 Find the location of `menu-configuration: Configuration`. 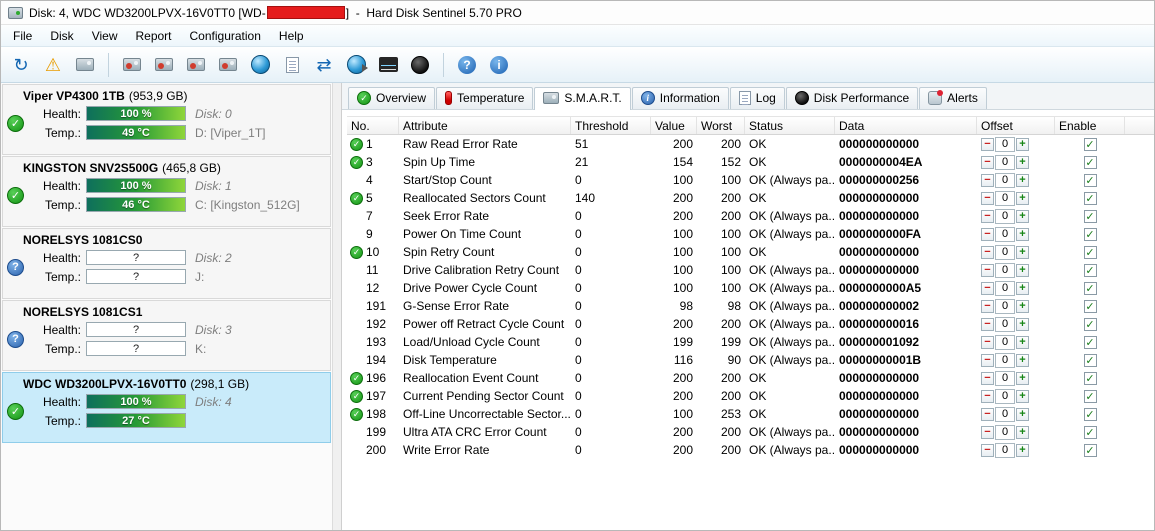

menu-configuration: Configuration is located at coordinates (225, 35).